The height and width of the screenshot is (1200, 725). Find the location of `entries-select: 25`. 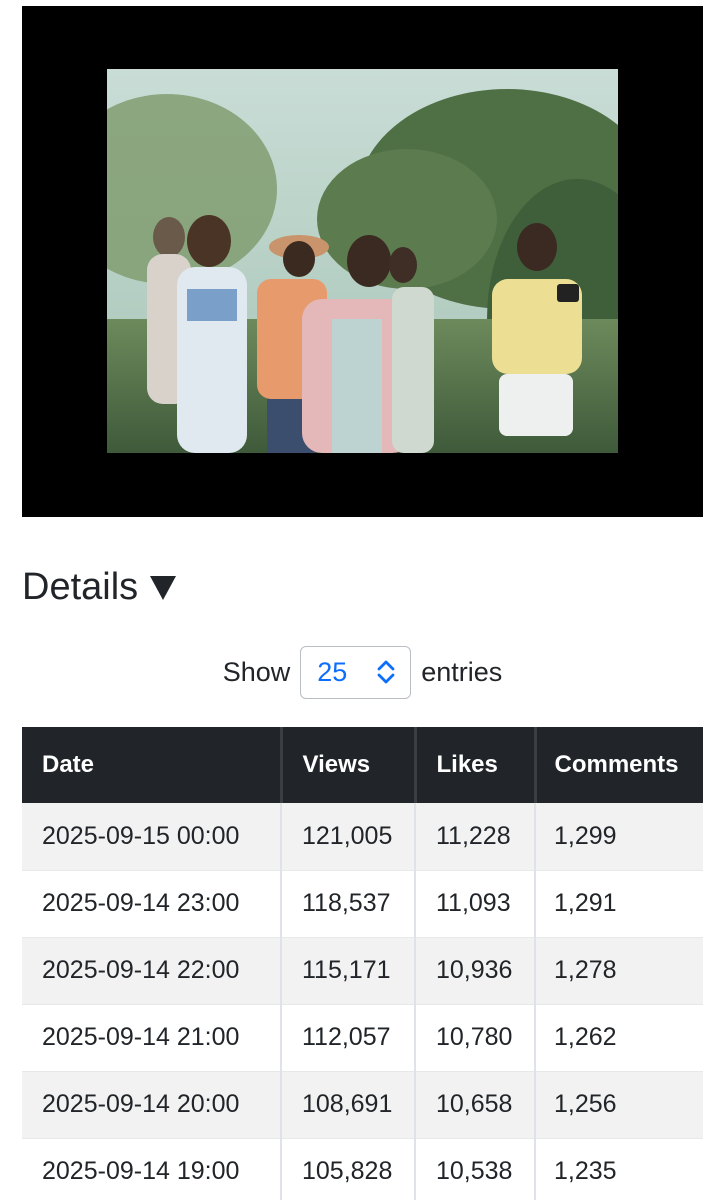

entries-select: 25 is located at coordinates (356, 672).